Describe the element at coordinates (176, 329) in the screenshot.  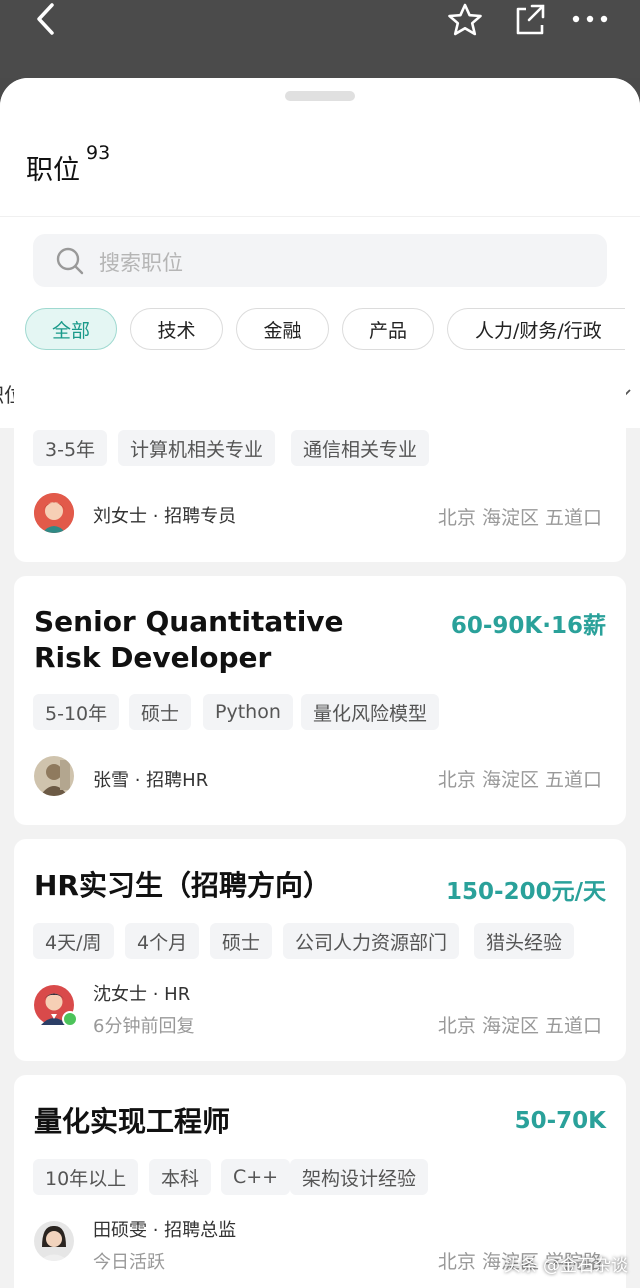
I see `category-chip-tech: 技术` at that location.